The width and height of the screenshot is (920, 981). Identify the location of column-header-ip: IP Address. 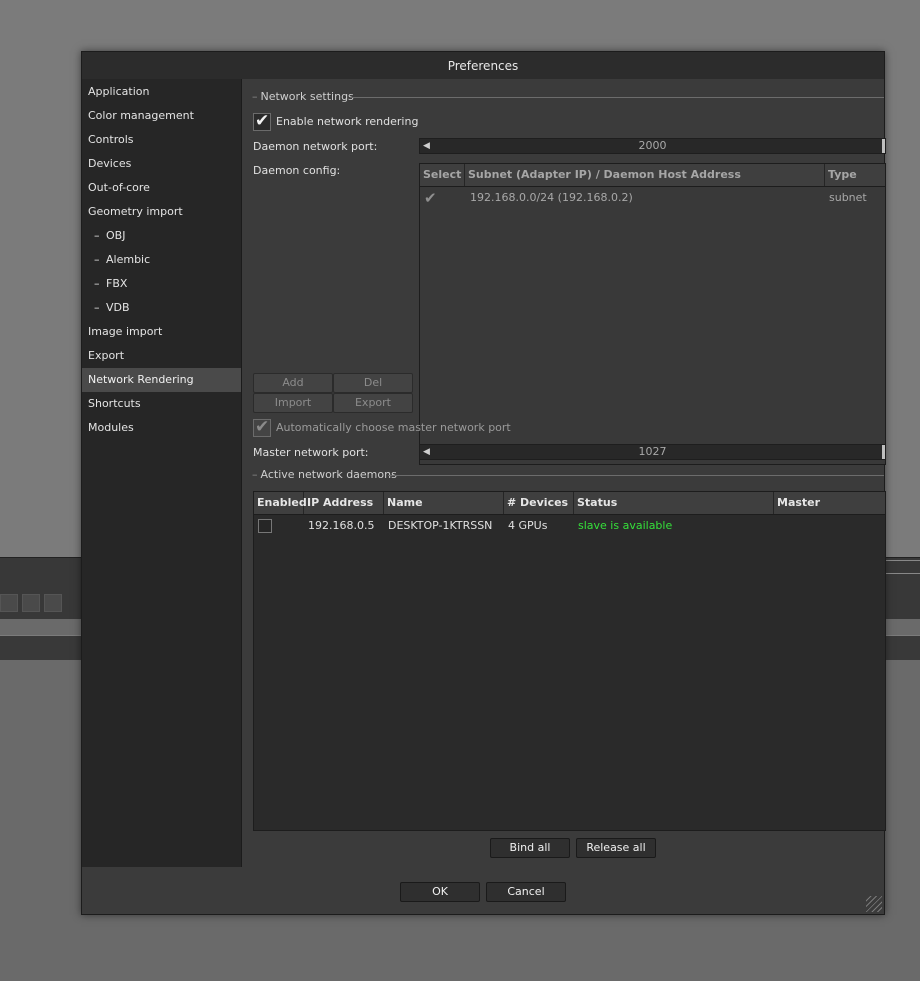
(344, 503).